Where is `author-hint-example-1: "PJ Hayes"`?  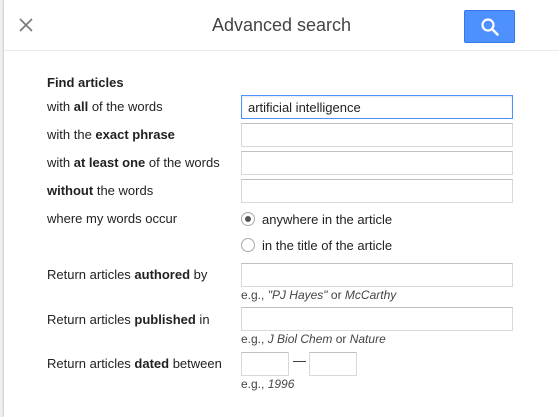
author-hint-example-1: "PJ Hayes" is located at coordinates (297, 295).